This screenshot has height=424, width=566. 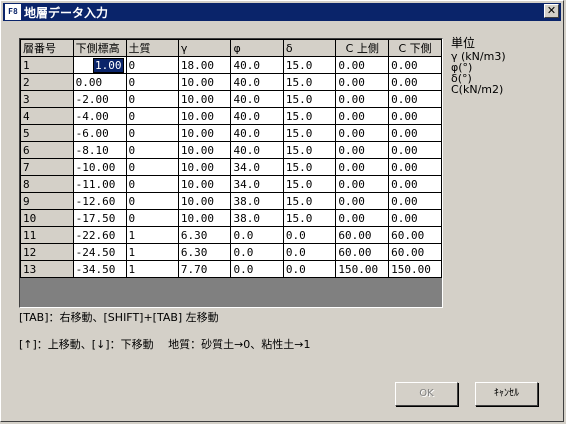 What do you see at coordinates (99, 235) in the screenshot?
I see `cell-bottom-elevation: -22.60` at bounding box center [99, 235].